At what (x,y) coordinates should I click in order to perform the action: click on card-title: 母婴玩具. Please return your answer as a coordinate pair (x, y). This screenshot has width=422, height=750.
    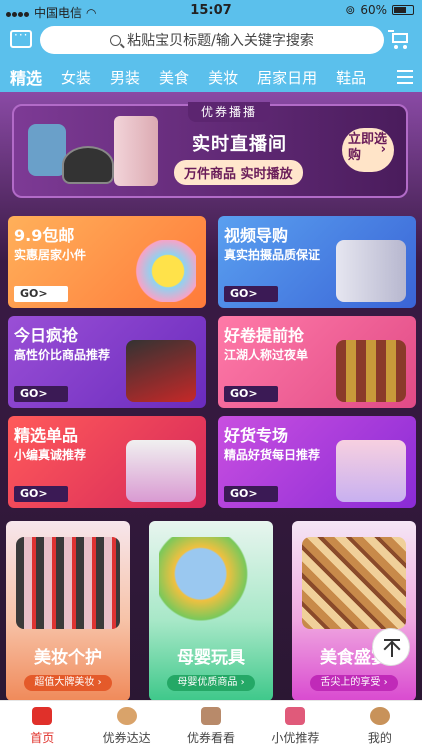
    Looking at the image, I should click on (211, 658).